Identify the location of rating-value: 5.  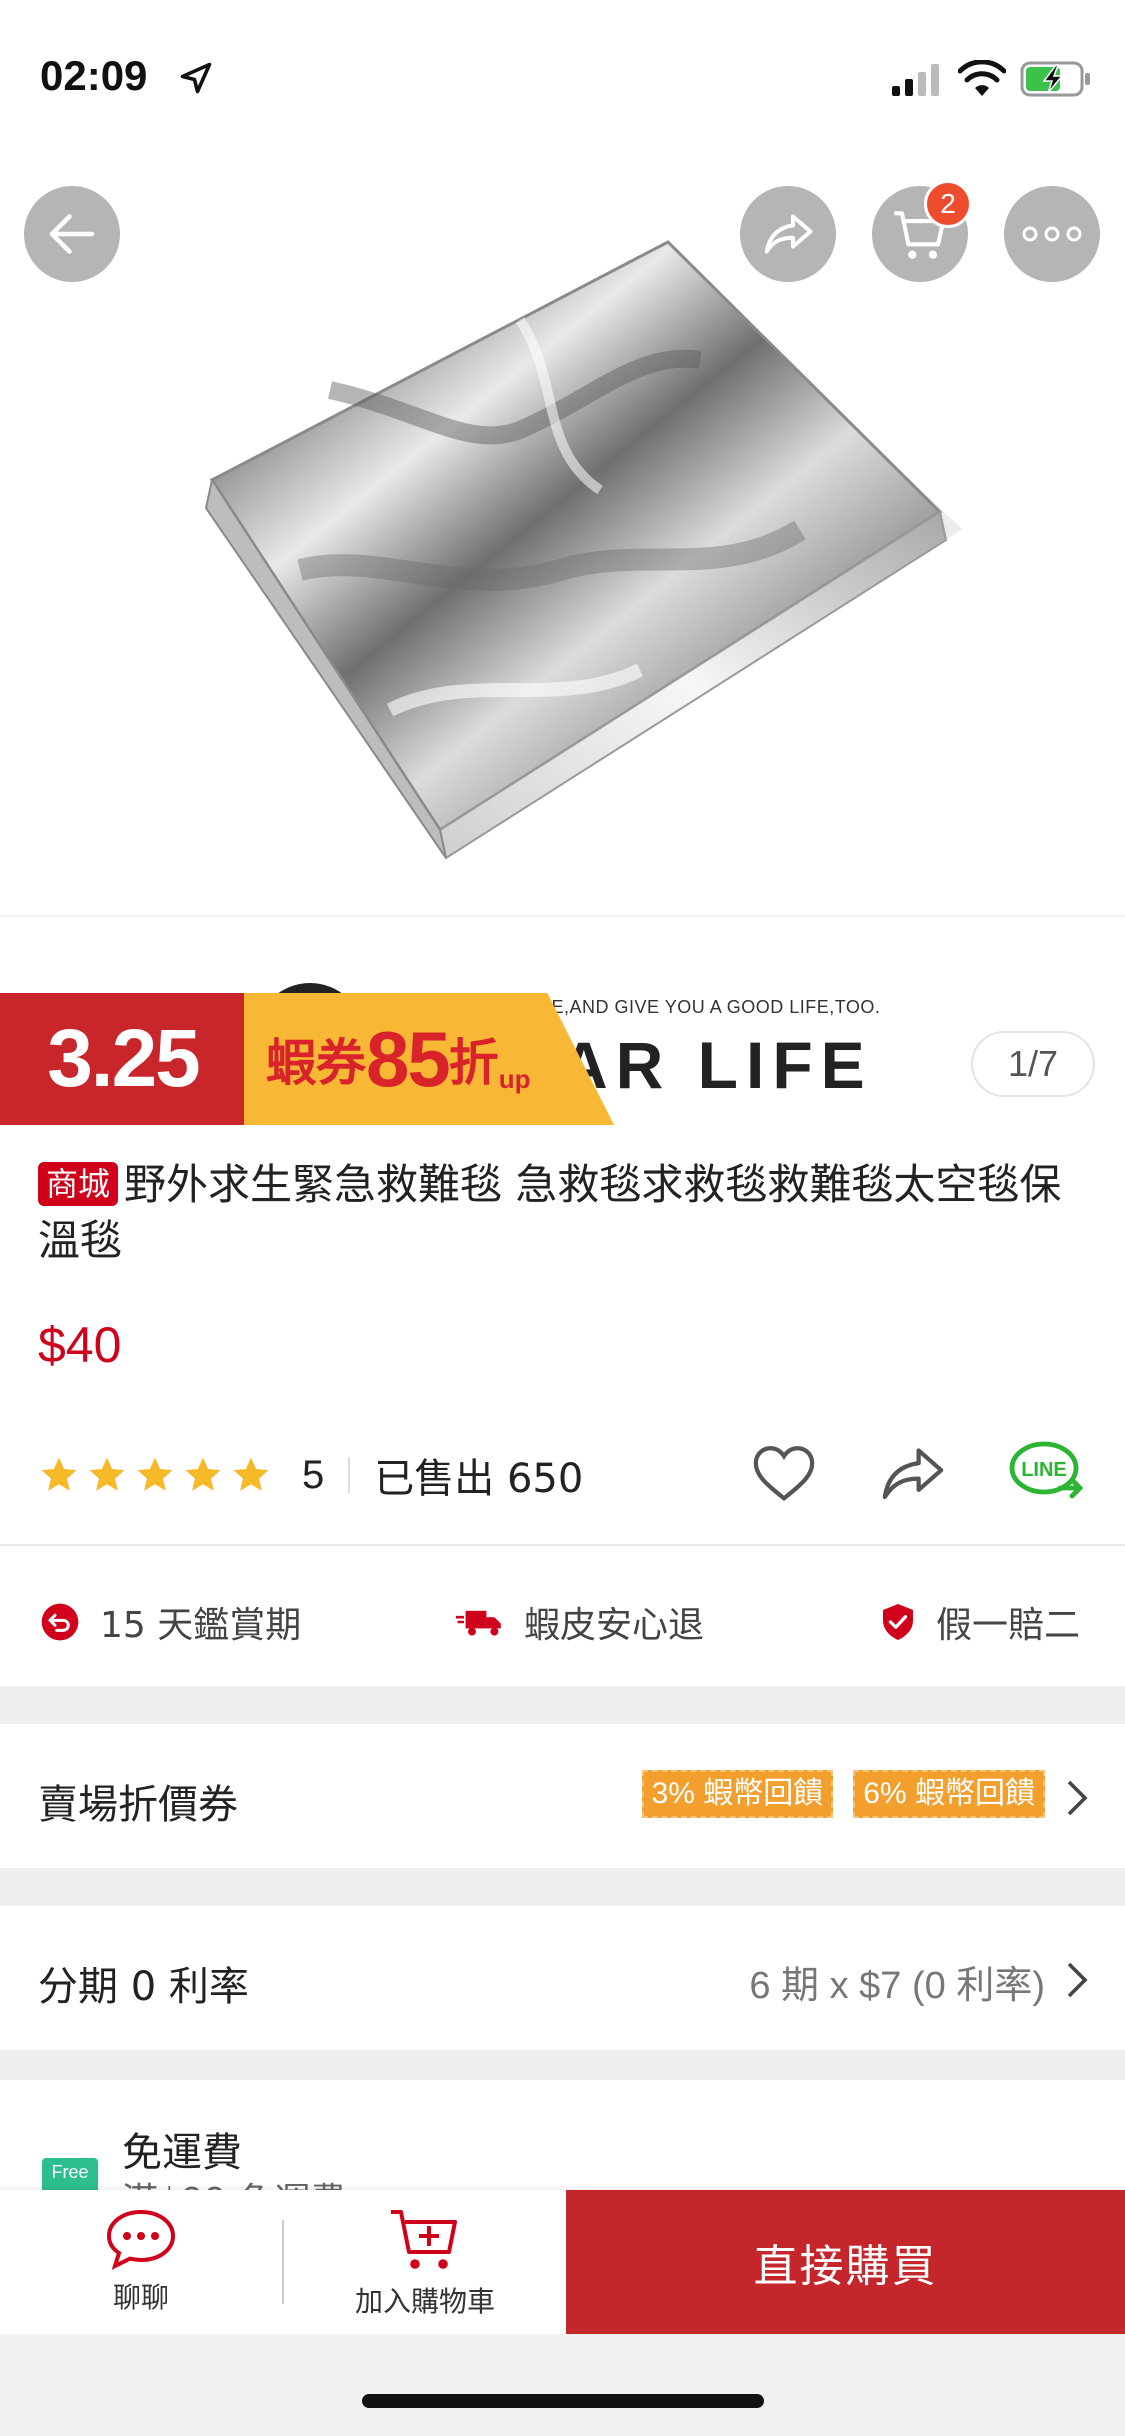
(313, 1475).